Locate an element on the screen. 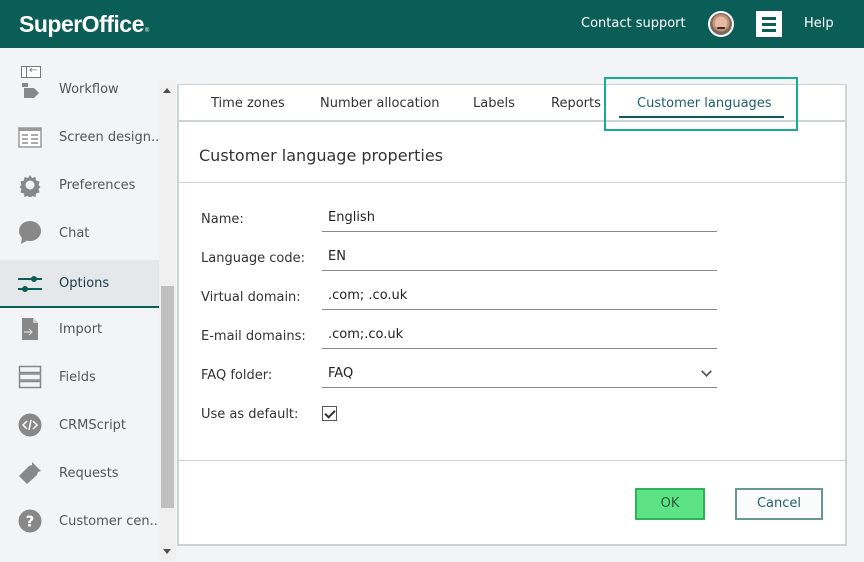 Image resolution: width=864 pixels, height=562 pixels. use-as-default-checkbox is located at coordinates (329, 413).